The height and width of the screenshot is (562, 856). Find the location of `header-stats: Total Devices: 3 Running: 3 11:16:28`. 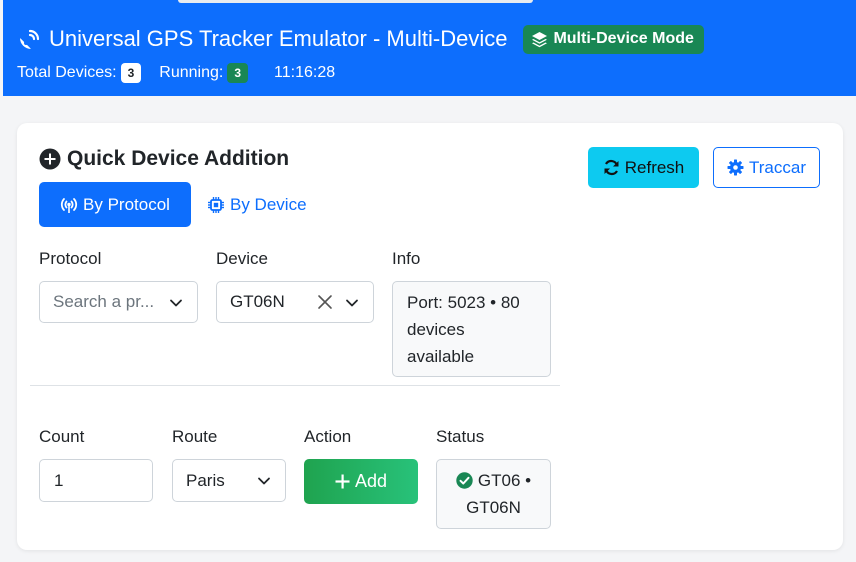

header-stats: Total Devices: 3 Running: 3 11:16:28 is located at coordinates (176, 73).